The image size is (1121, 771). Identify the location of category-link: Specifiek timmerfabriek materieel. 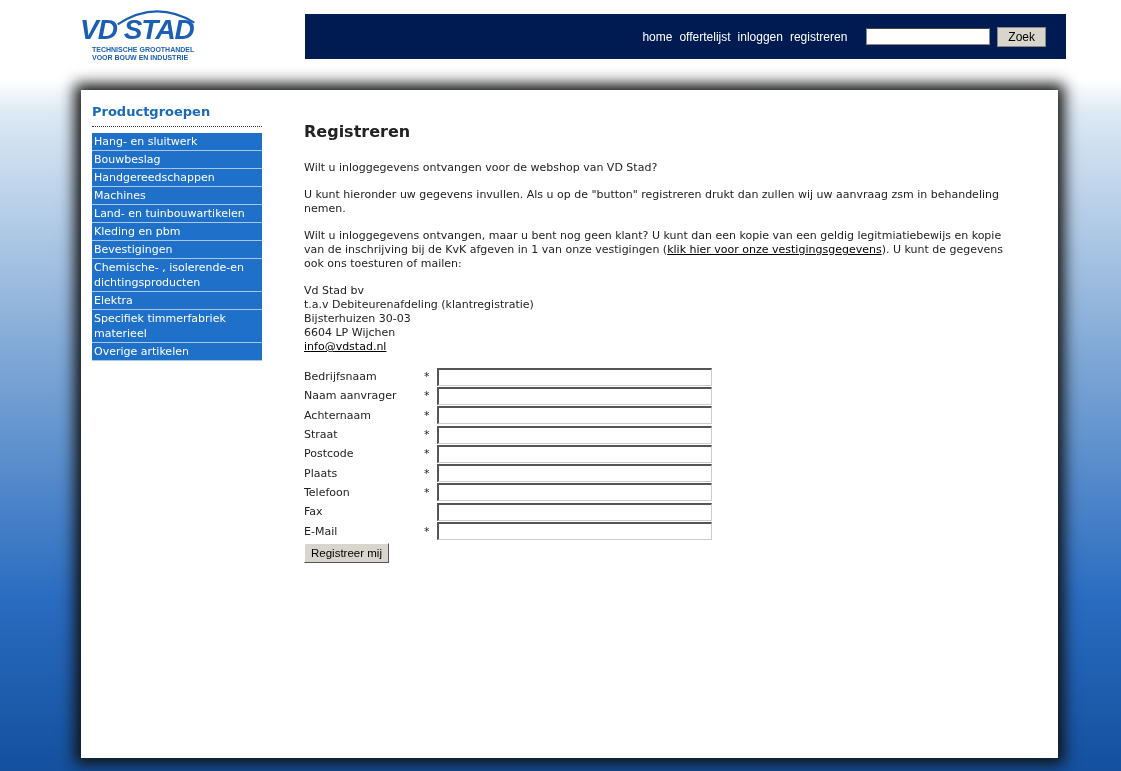
(177, 326).